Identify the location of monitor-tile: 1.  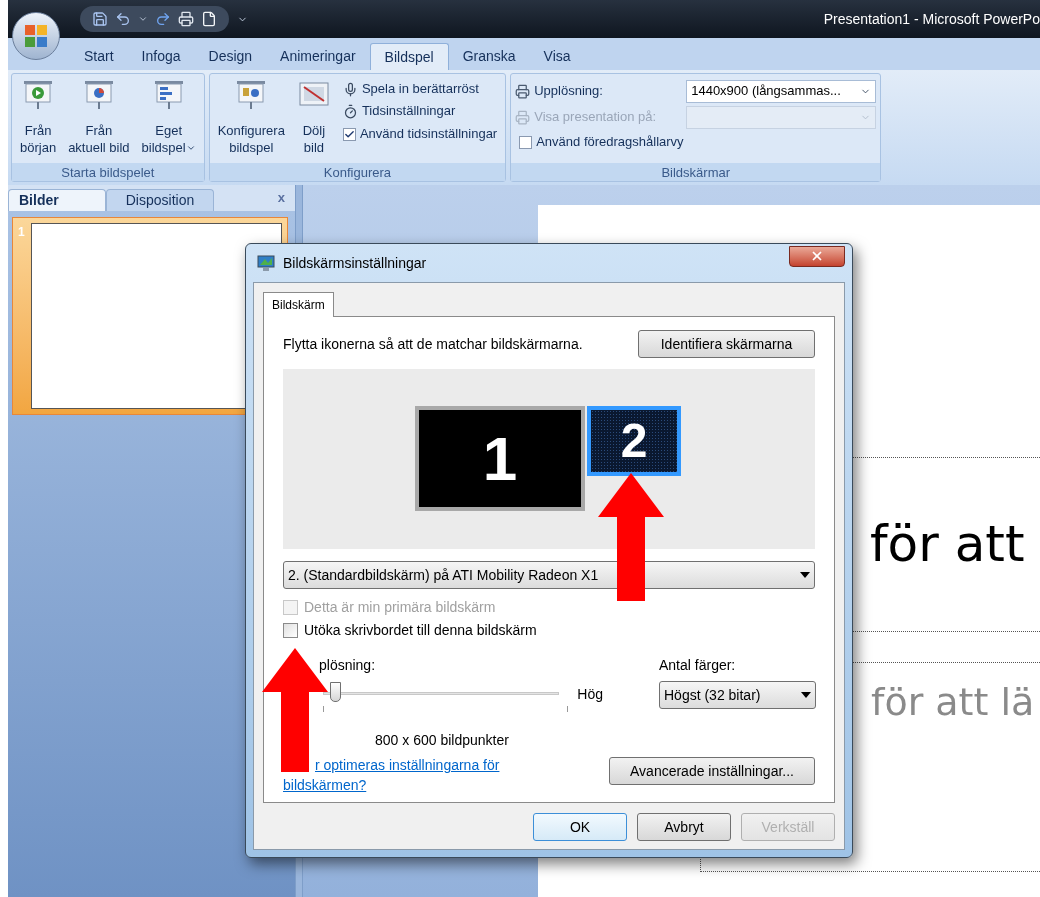
(500, 458).